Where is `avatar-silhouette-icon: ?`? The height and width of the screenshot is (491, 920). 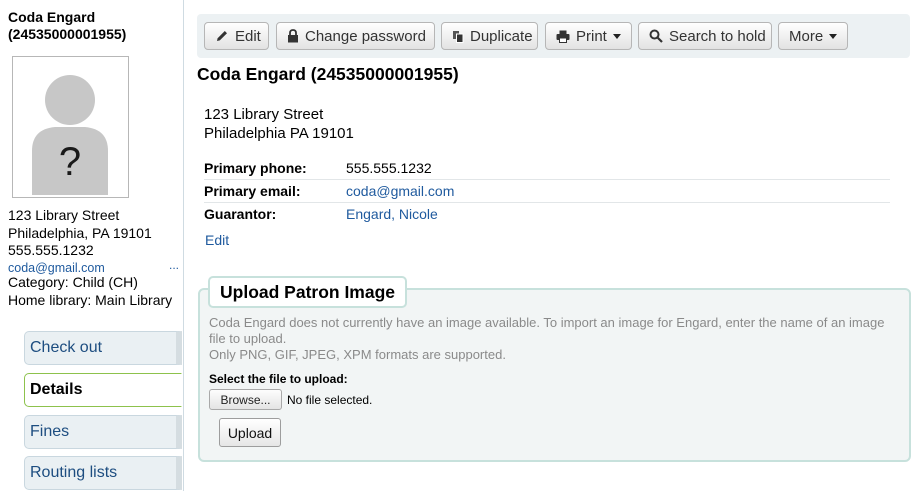
avatar-silhouette-icon: ? is located at coordinates (70, 127).